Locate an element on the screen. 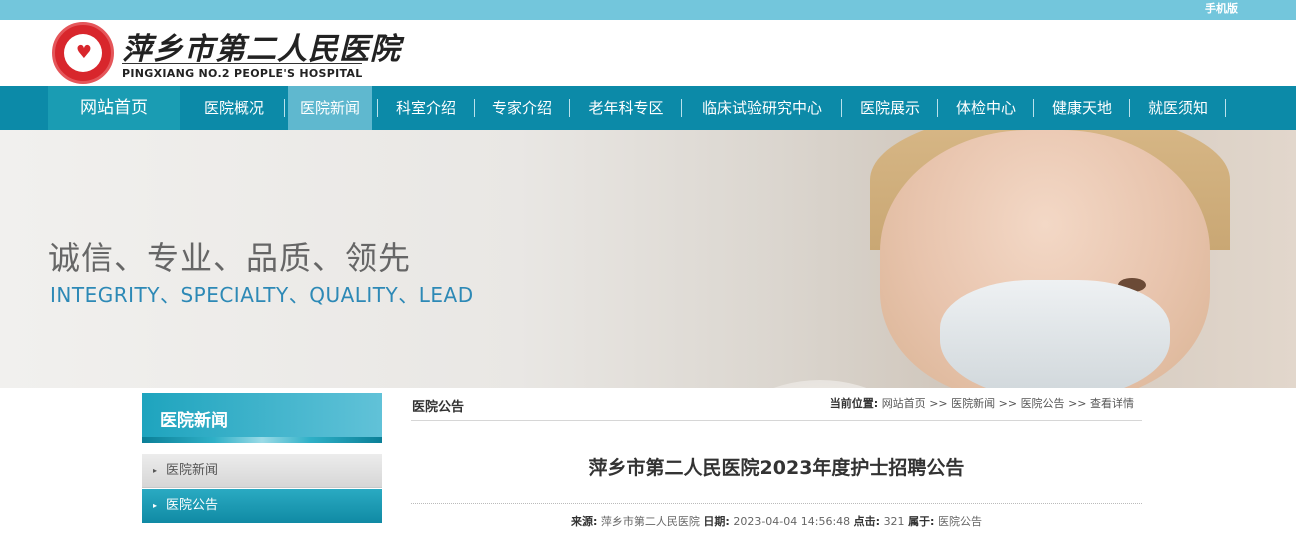  mobile-version-link: 手机版 is located at coordinates (1221, 9).